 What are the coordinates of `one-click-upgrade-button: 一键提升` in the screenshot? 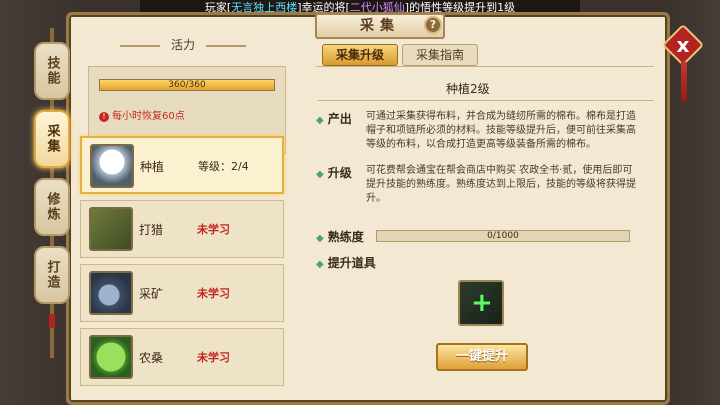 It's located at (482, 357).